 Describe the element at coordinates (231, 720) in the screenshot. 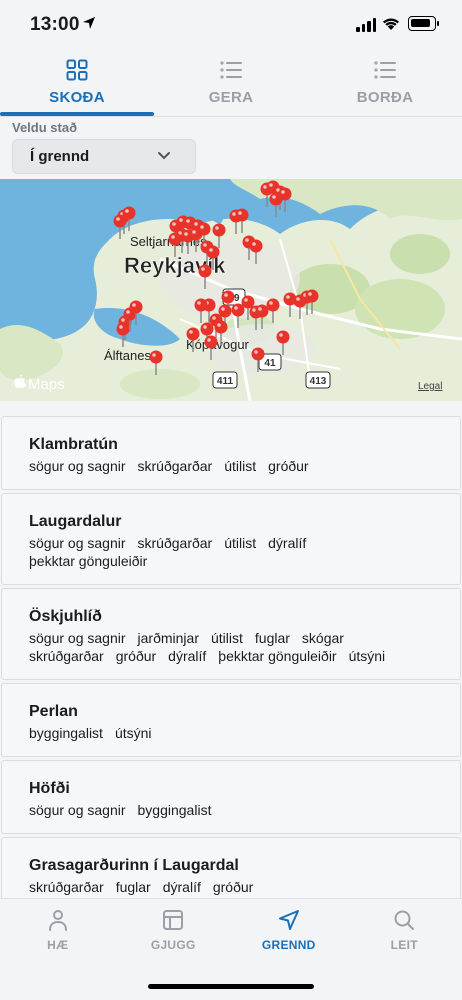

I see `place-card: Perlan byggingalist útsýni` at that location.